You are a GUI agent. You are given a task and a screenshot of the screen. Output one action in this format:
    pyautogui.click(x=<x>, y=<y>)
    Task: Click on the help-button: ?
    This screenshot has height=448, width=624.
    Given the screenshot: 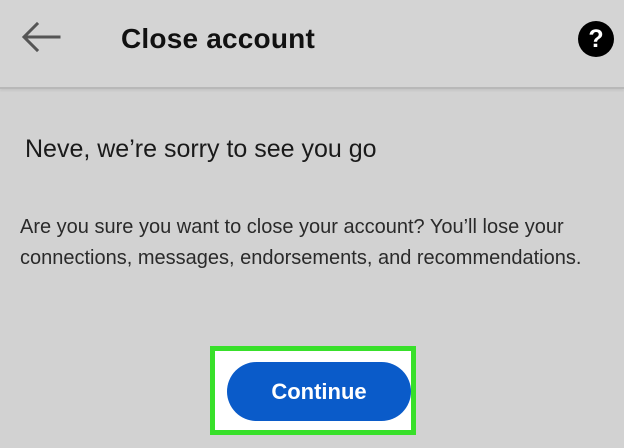 What is the action you would take?
    pyautogui.click(x=596, y=39)
    